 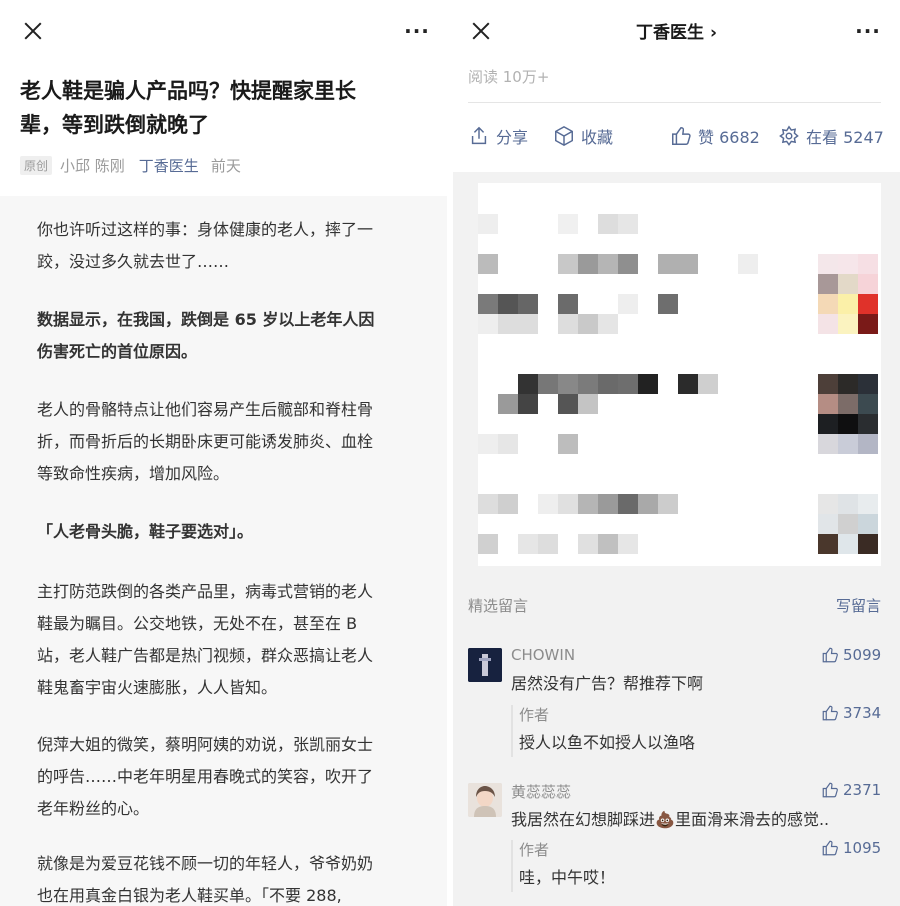 I want to click on paragraph-line: 鞋最为瞩目。公交地铁，无处不在，甚至在 B, so click(x=197, y=623).